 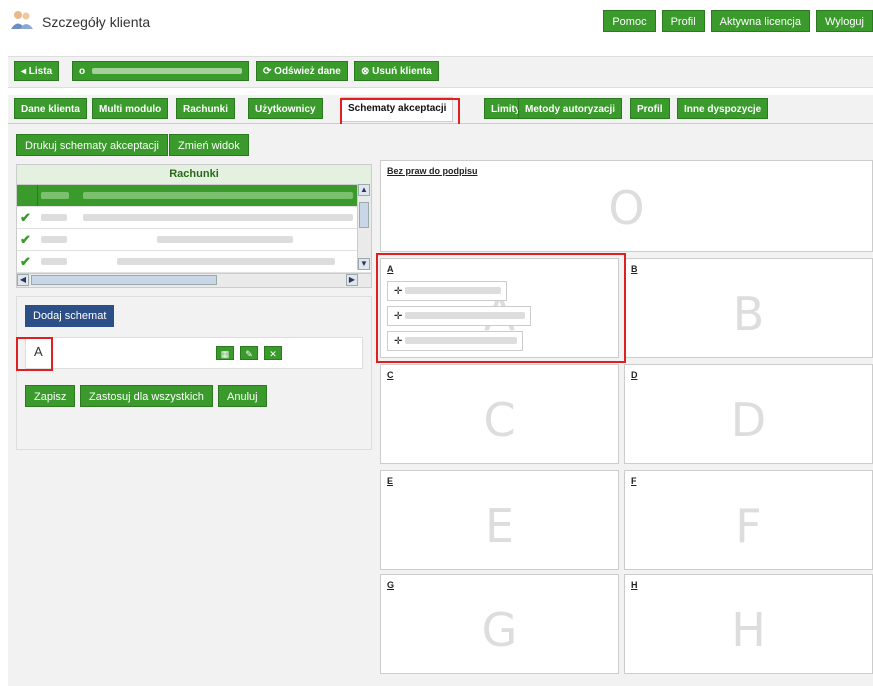 I want to click on save-button: Zapisz, so click(x=50, y=396).